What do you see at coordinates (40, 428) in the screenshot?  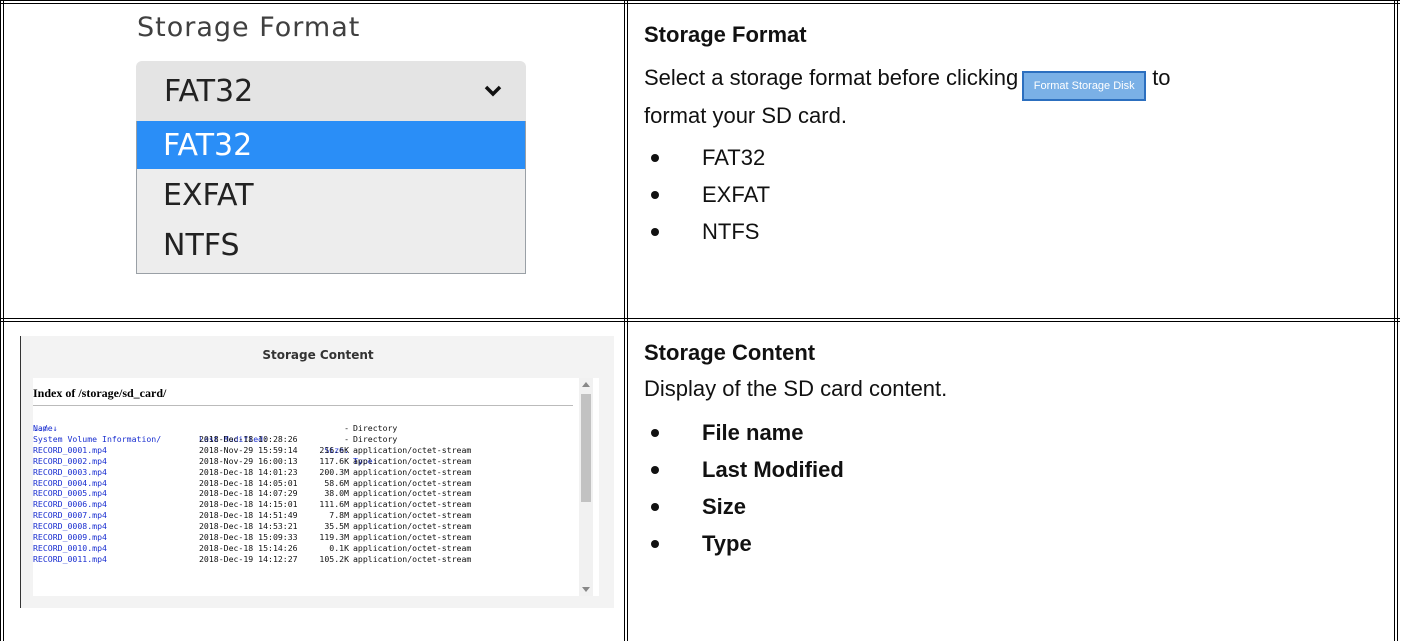 I see `file-name-link: ../` at bounding box center [40, 428].